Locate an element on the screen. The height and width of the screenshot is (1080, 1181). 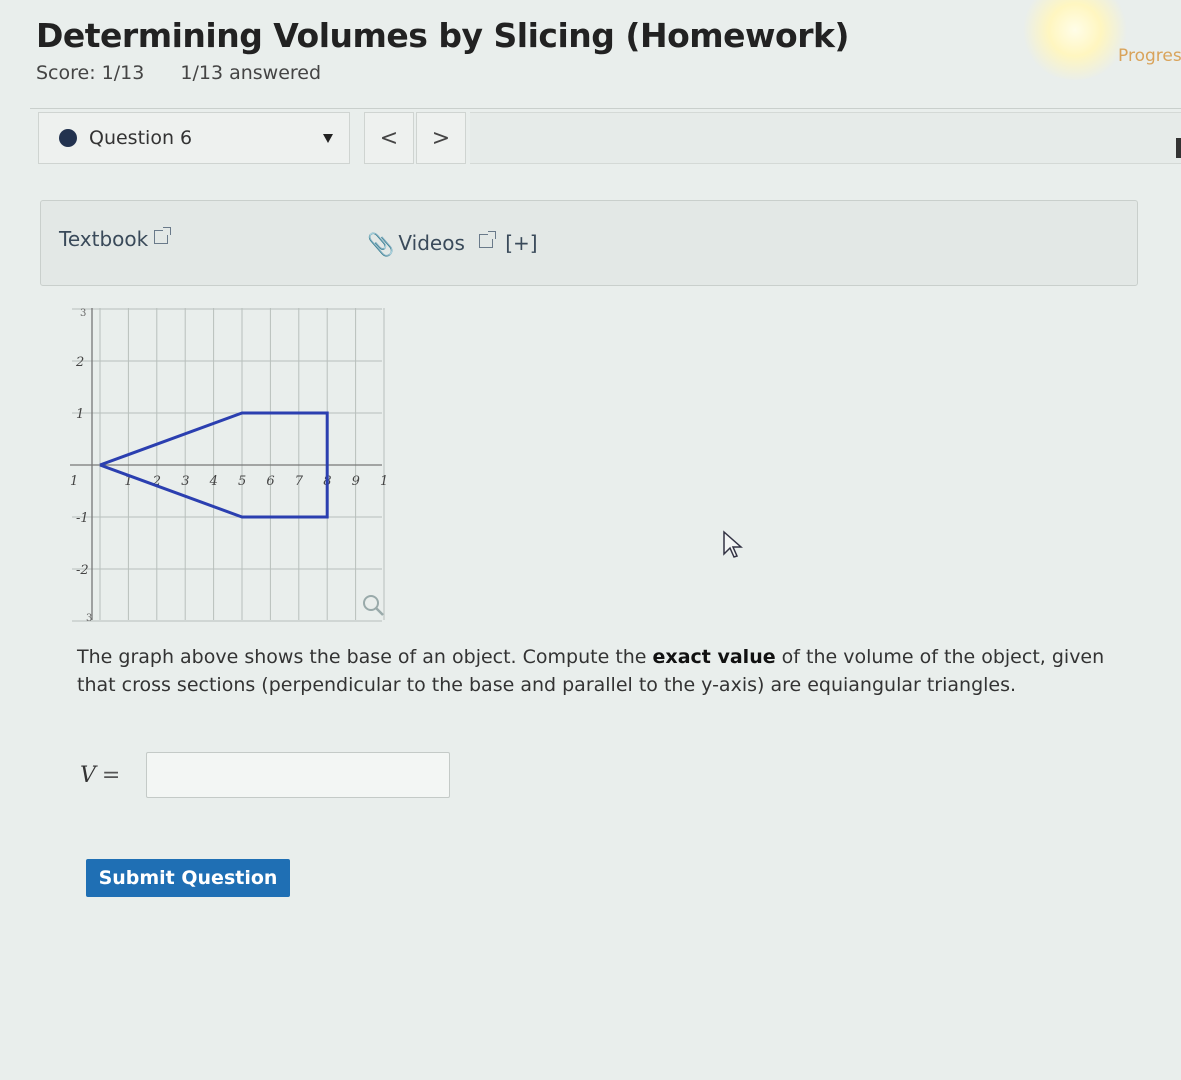
score-line: Score: 1/13 1/13 answered is located at coordinates (193, 73).